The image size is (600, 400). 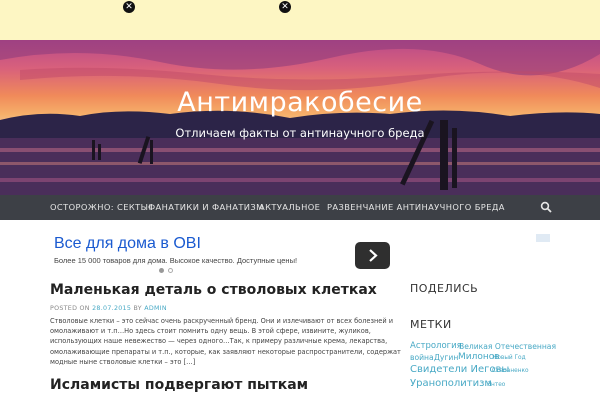 What do you see at coordinates (451, 383) in the screenshot?
I see `tag-link: Уранополитизм` at bounding box center [451, 383].